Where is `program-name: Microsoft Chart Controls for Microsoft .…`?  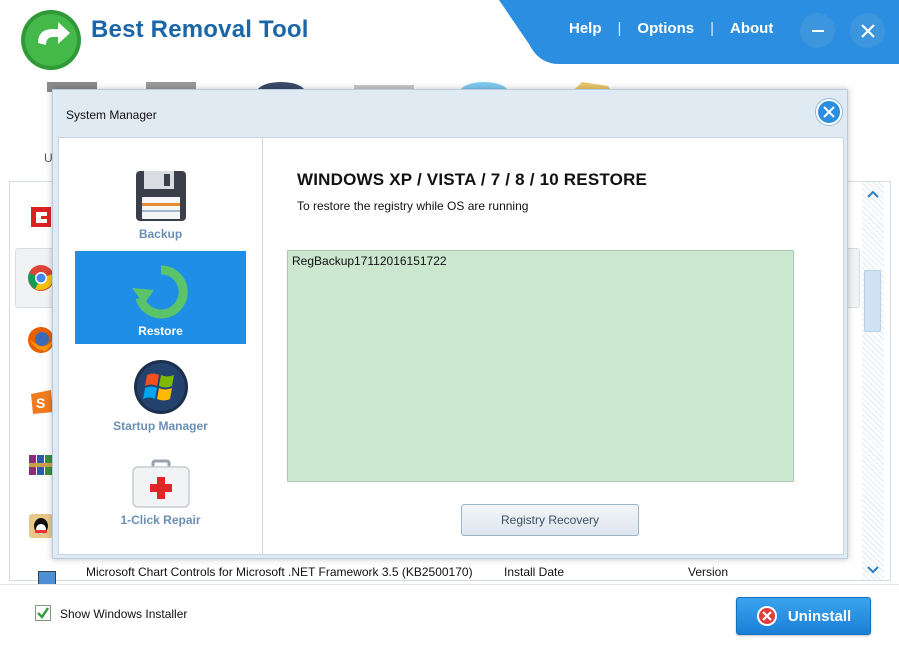 program-name: Microsoft Chart Controls for Microsoft .… is located at coordinates (279, 572).